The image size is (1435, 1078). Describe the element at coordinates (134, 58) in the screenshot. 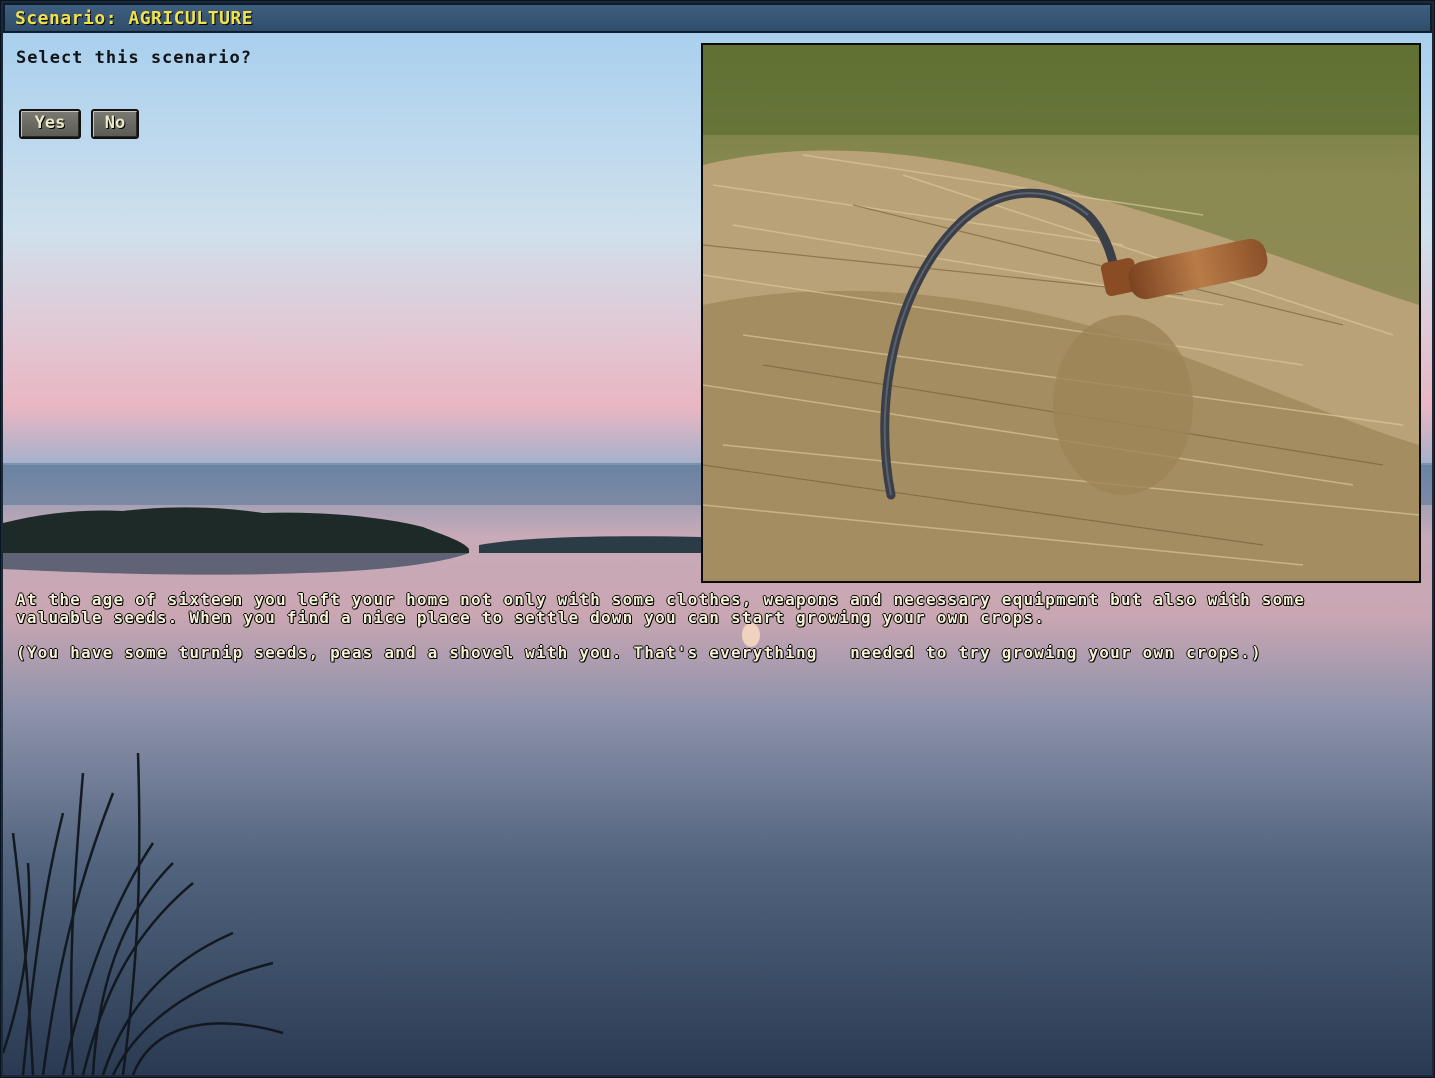

I see `select-scenario-question: Select this scenario?` at that location.